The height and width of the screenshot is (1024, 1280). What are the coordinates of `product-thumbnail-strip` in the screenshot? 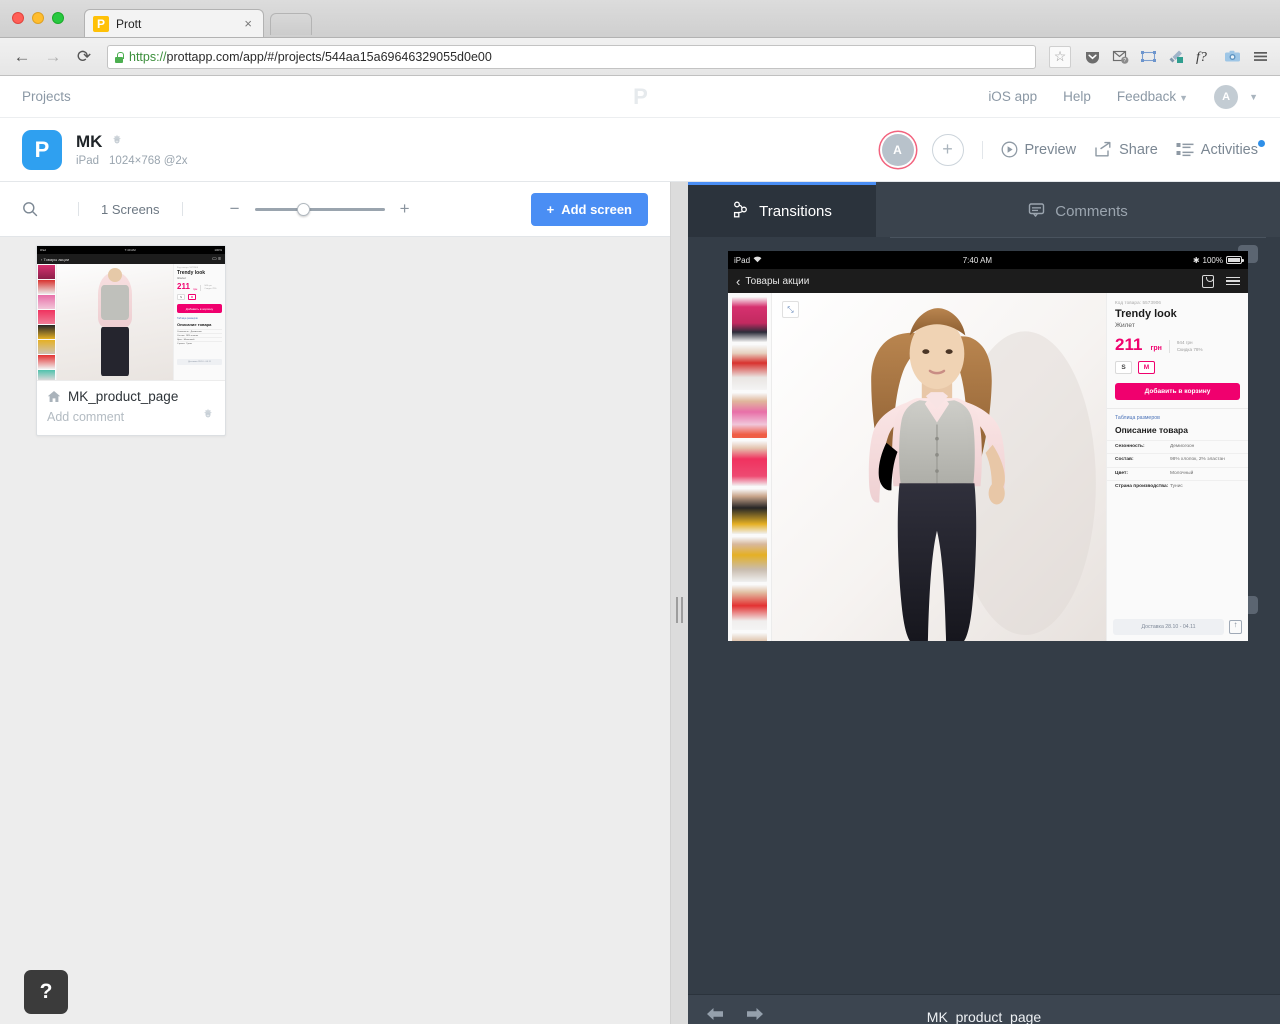 It's located at (750, 467).